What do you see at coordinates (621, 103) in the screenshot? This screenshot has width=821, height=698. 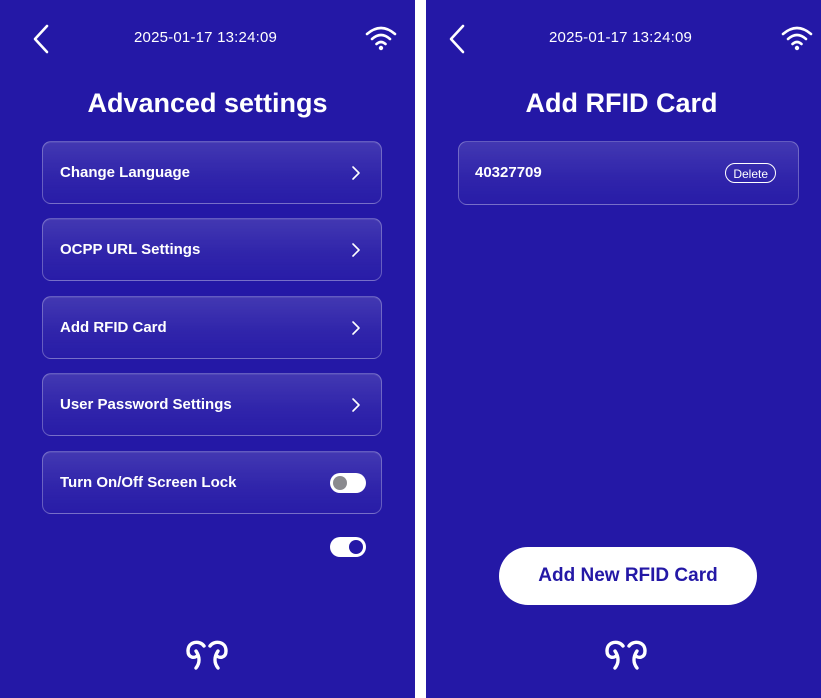 I see `page-title: Add RFID Card` at bounding box center [621, 103].